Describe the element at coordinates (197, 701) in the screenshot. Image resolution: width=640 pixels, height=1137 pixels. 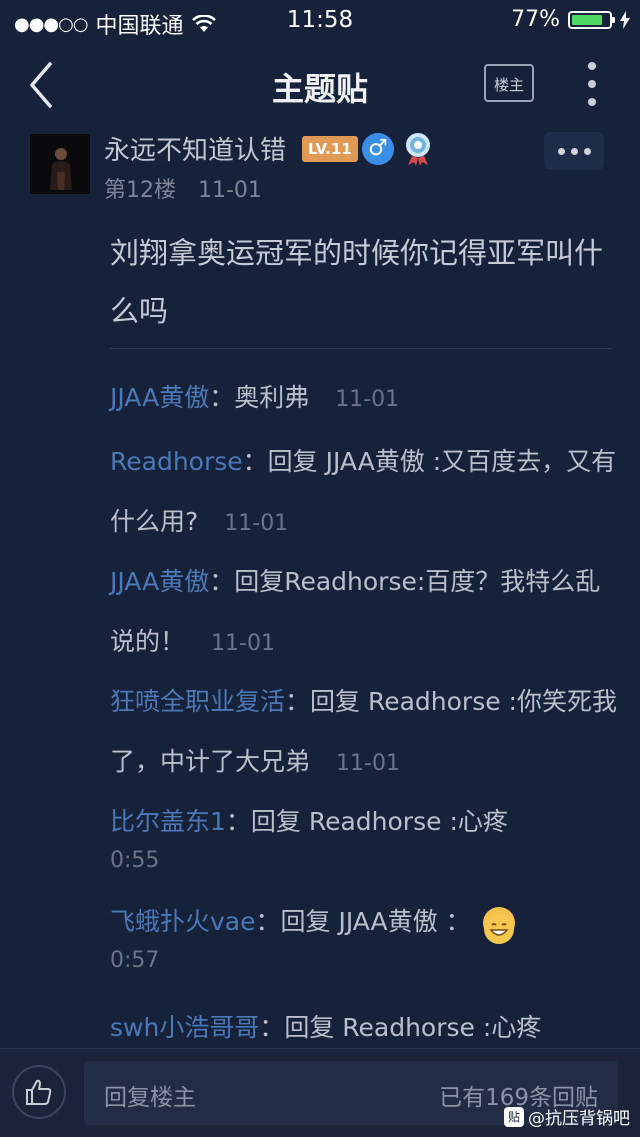
I see `reply-username: 狂喷全职业复活` at that location.